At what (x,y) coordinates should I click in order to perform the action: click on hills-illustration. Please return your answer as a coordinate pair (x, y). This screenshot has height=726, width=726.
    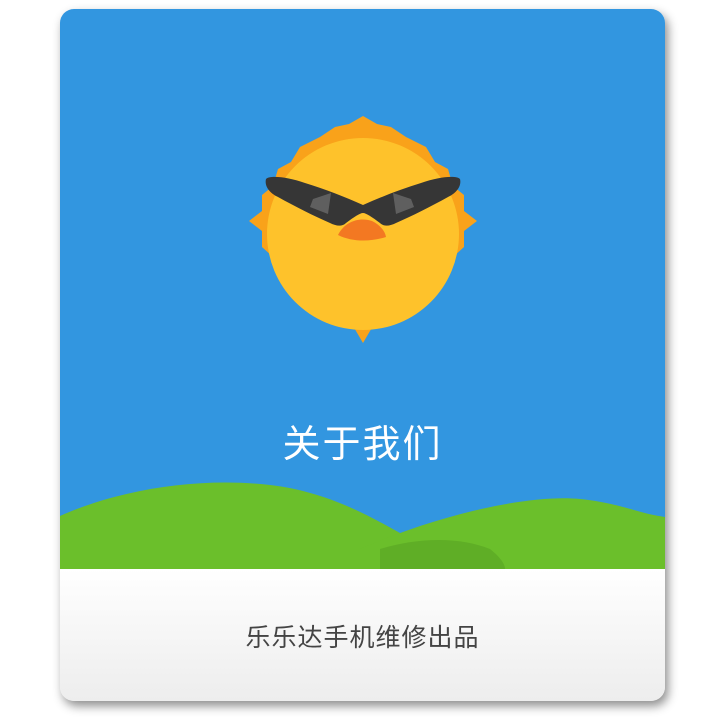
    Looking at the image, I should click on (362, 525).